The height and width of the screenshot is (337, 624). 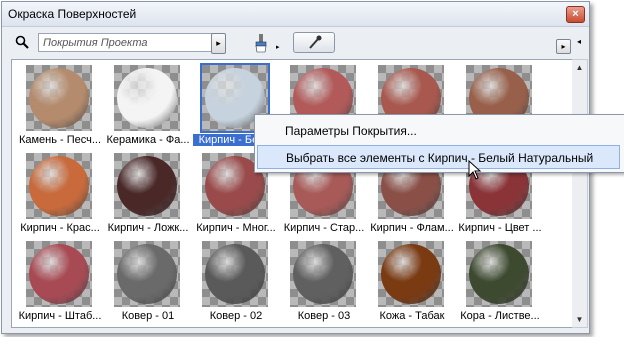 I want to click on material-tile: Ковер - 03, so click(x=324, y=284).